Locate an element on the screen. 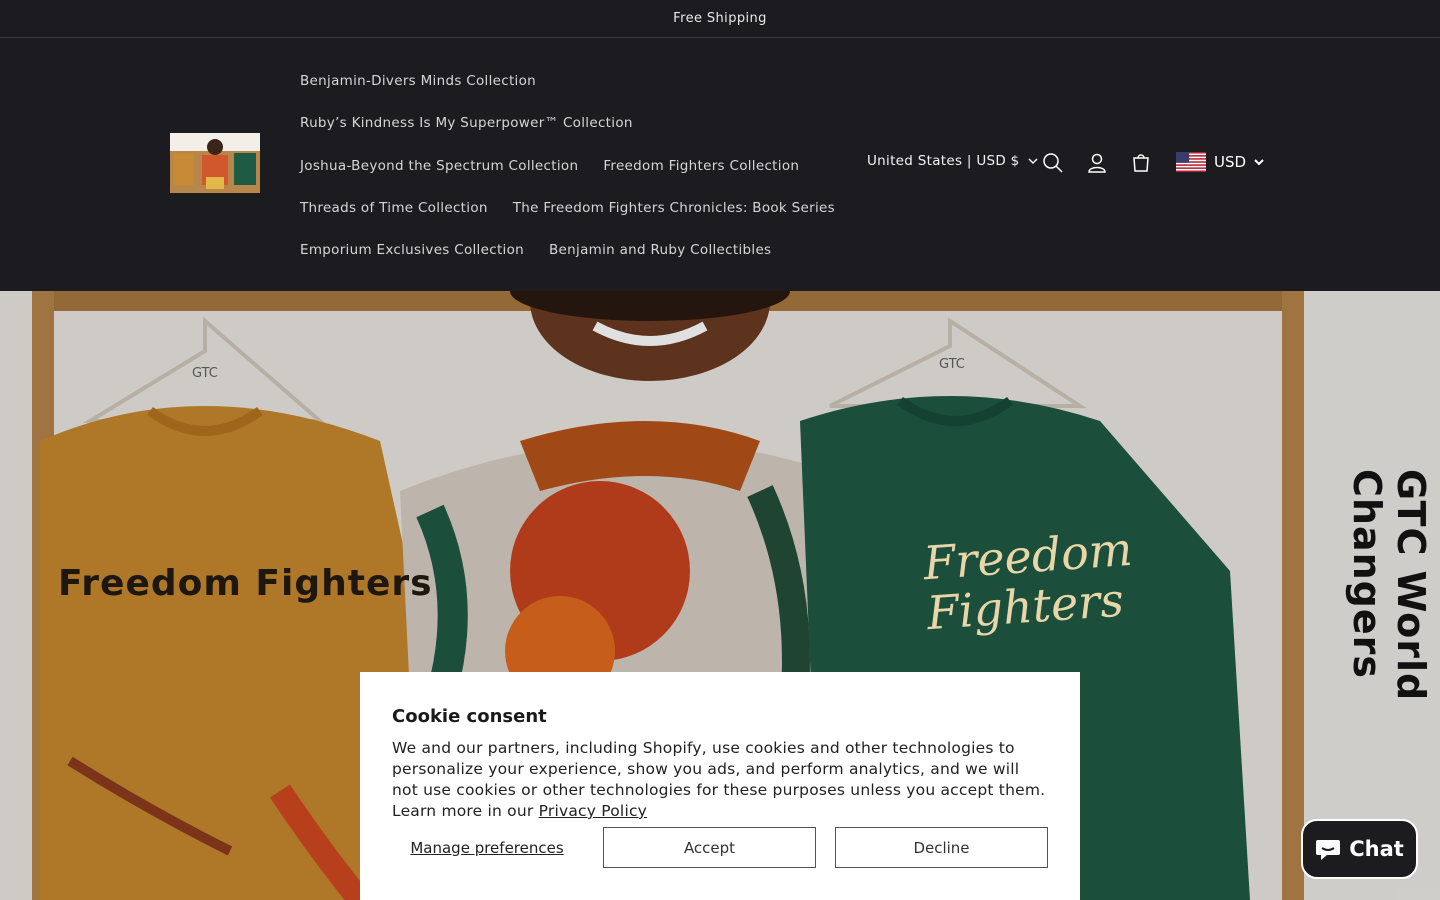  left-shirt-text: Freedom Fighters is located at coordinates (245, 583).